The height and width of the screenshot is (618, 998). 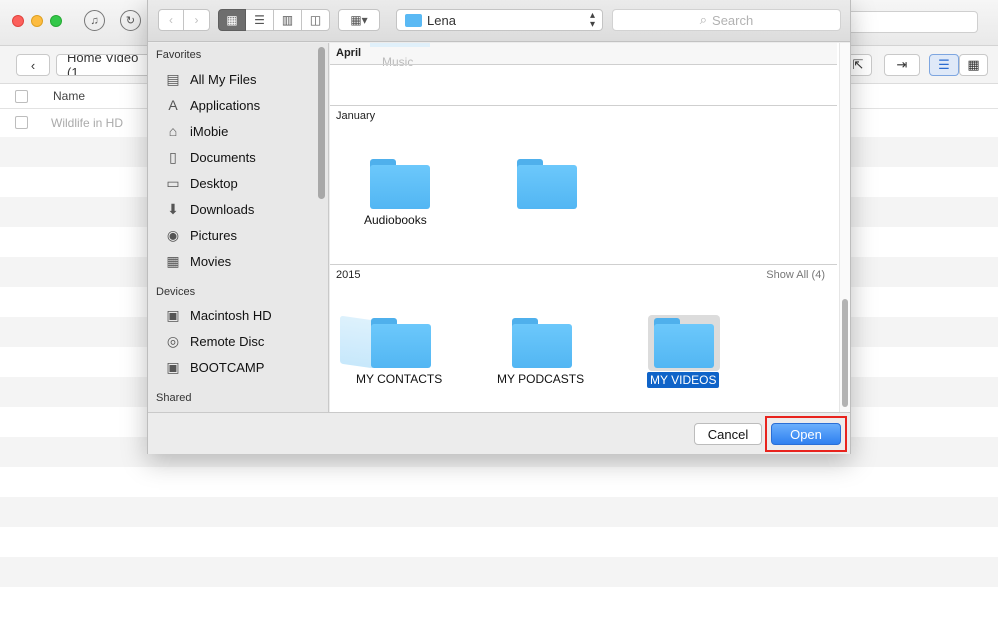 What do you see at coordinates (103, 65) in the screenshot?
I see `breadcrumb: Home Video (1` at bounding box center [103, 65].